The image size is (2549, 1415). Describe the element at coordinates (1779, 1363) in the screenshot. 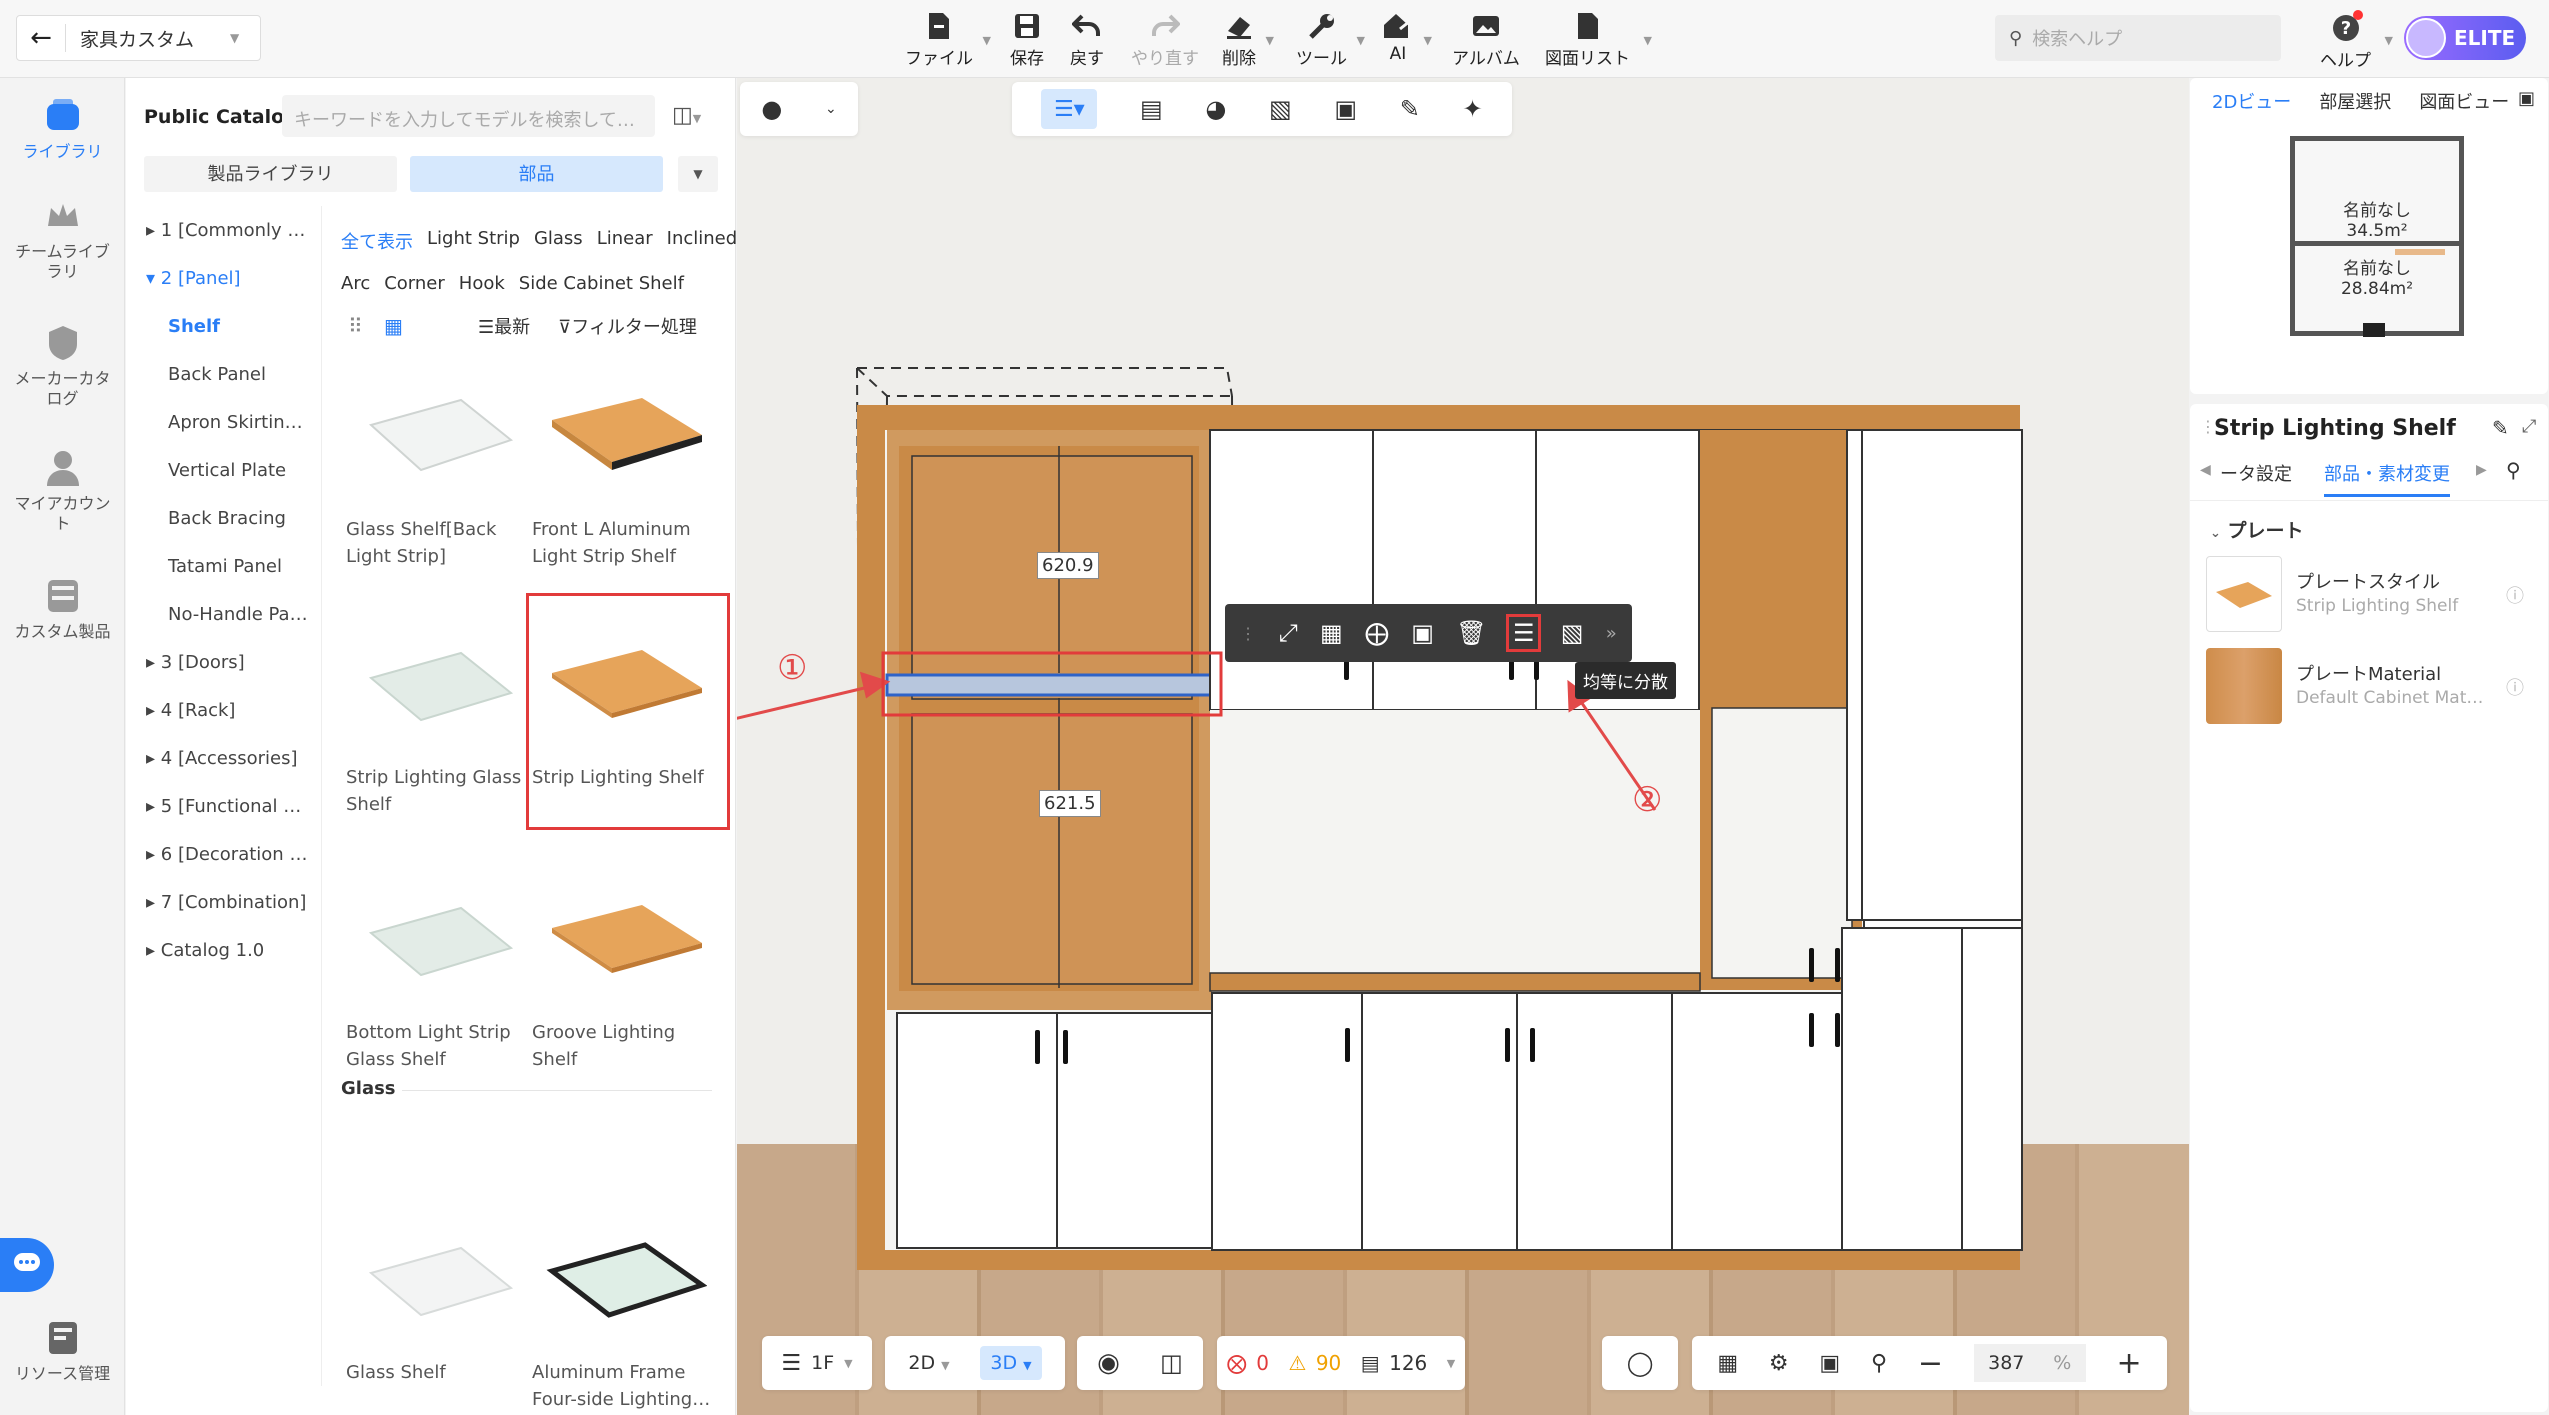

I see `camera-settings-icon: ⚙` at that location.